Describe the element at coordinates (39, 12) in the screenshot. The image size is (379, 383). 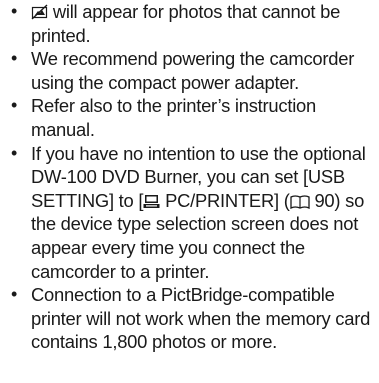
I see `no-print-icon` at that location.